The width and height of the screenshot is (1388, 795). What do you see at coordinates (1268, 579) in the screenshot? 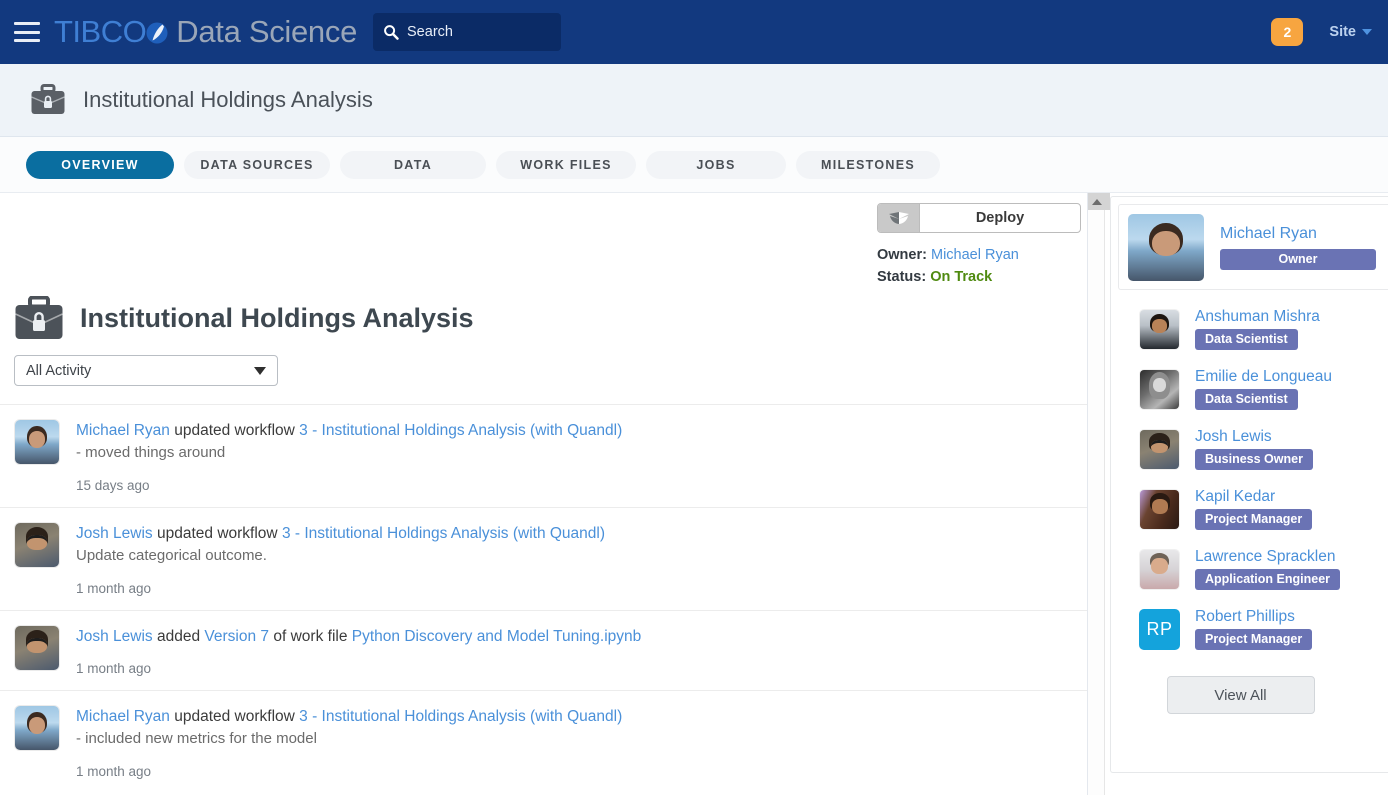
I see `role-badge: Application Engineer` at bounding box center [1268, 579].